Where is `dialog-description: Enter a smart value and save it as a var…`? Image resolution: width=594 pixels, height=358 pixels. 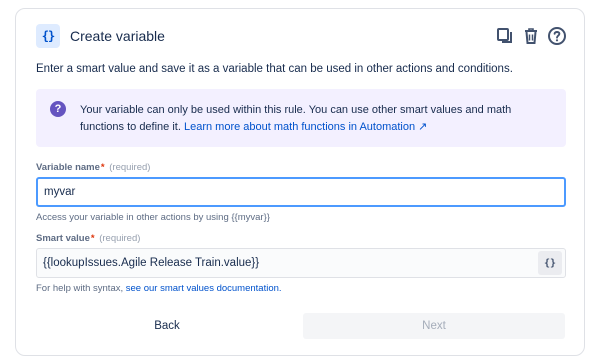 dialog-description: Enter a smart value and save it as a var… is located at coordinates (274, 69).